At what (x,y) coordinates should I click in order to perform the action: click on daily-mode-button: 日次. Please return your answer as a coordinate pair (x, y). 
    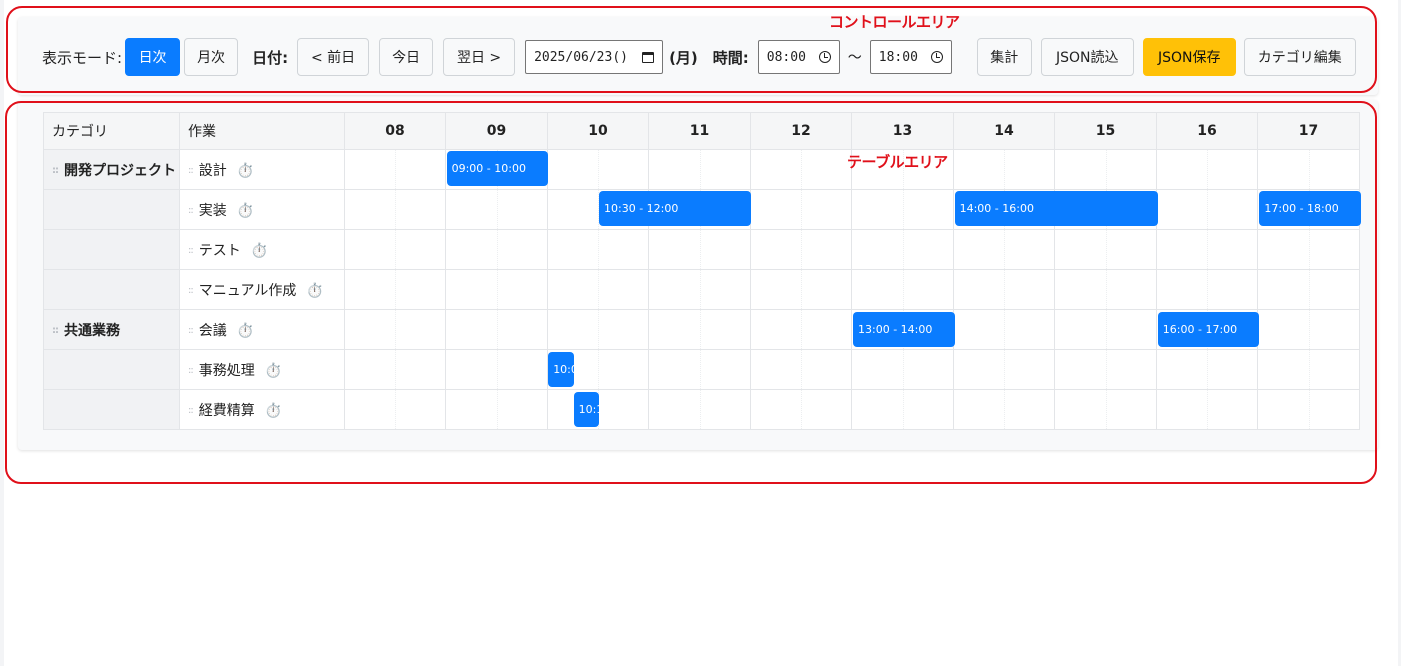
    Looking at the image, I should click on (153, 57).